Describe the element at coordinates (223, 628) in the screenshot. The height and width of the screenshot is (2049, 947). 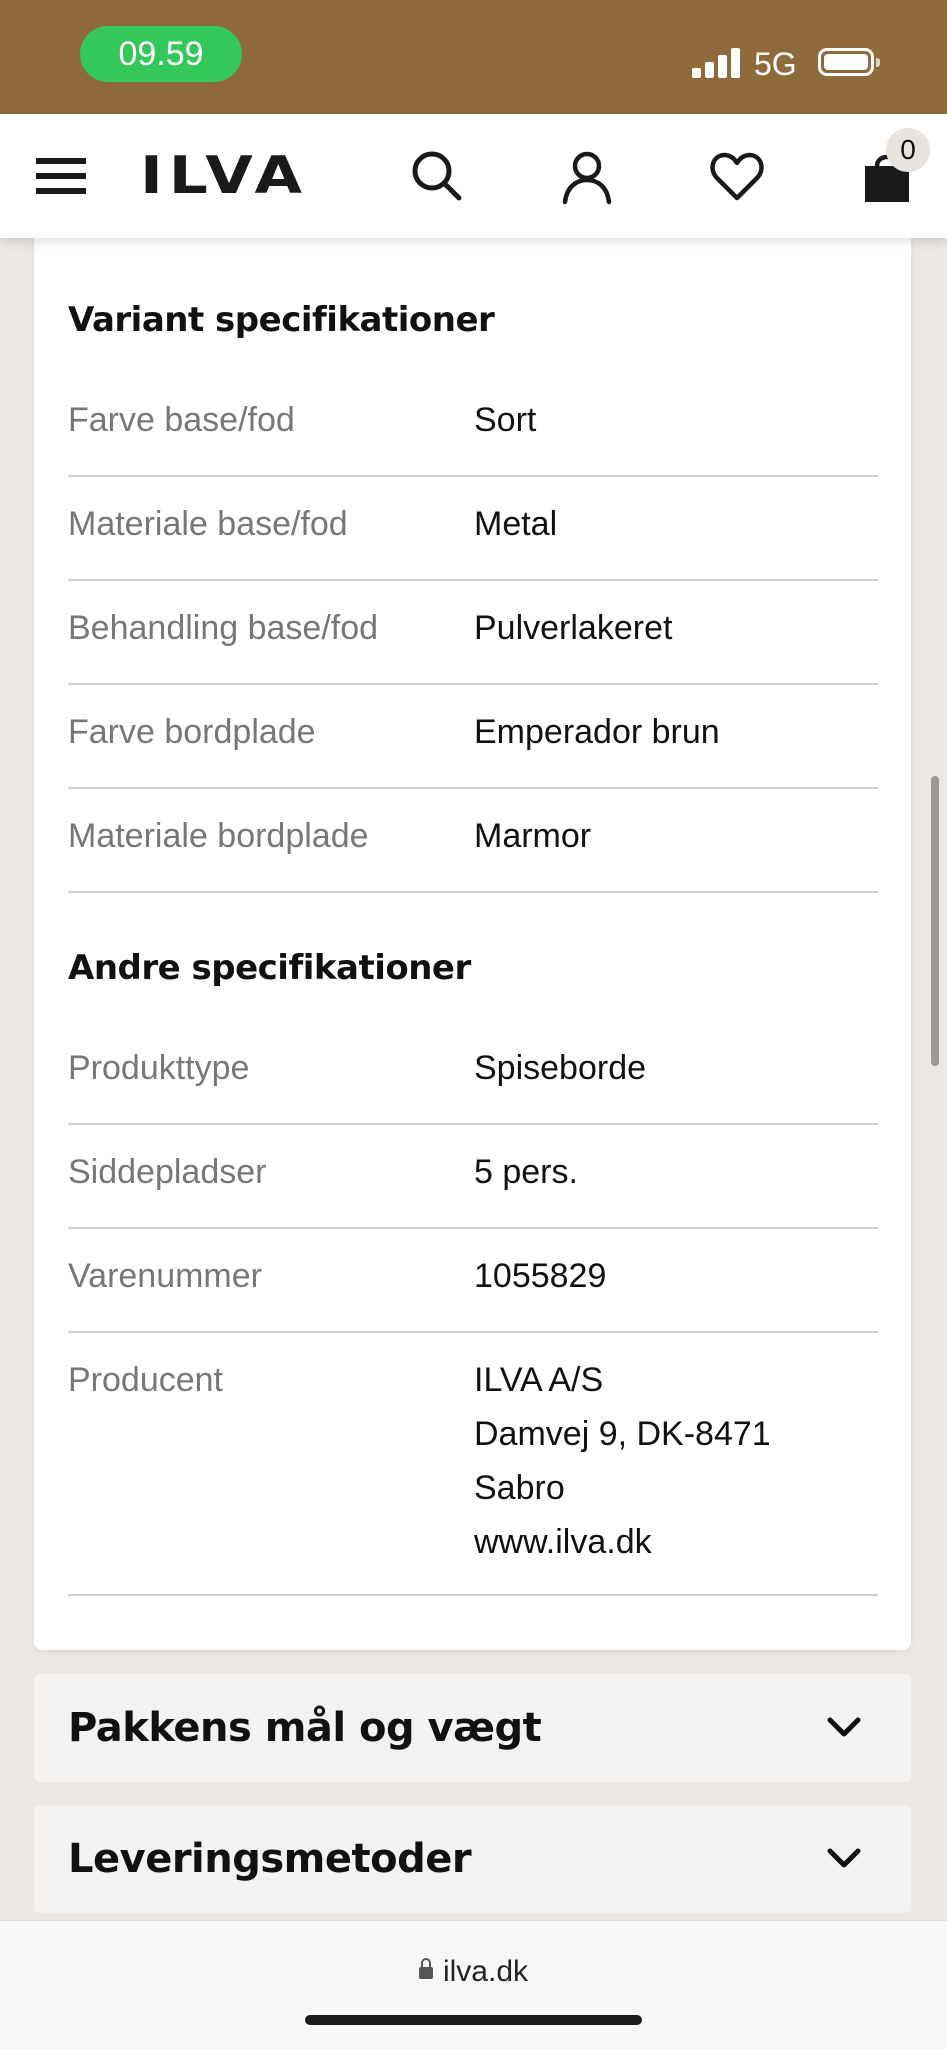
I see `spec-label: Behandling base/fod` at that location.